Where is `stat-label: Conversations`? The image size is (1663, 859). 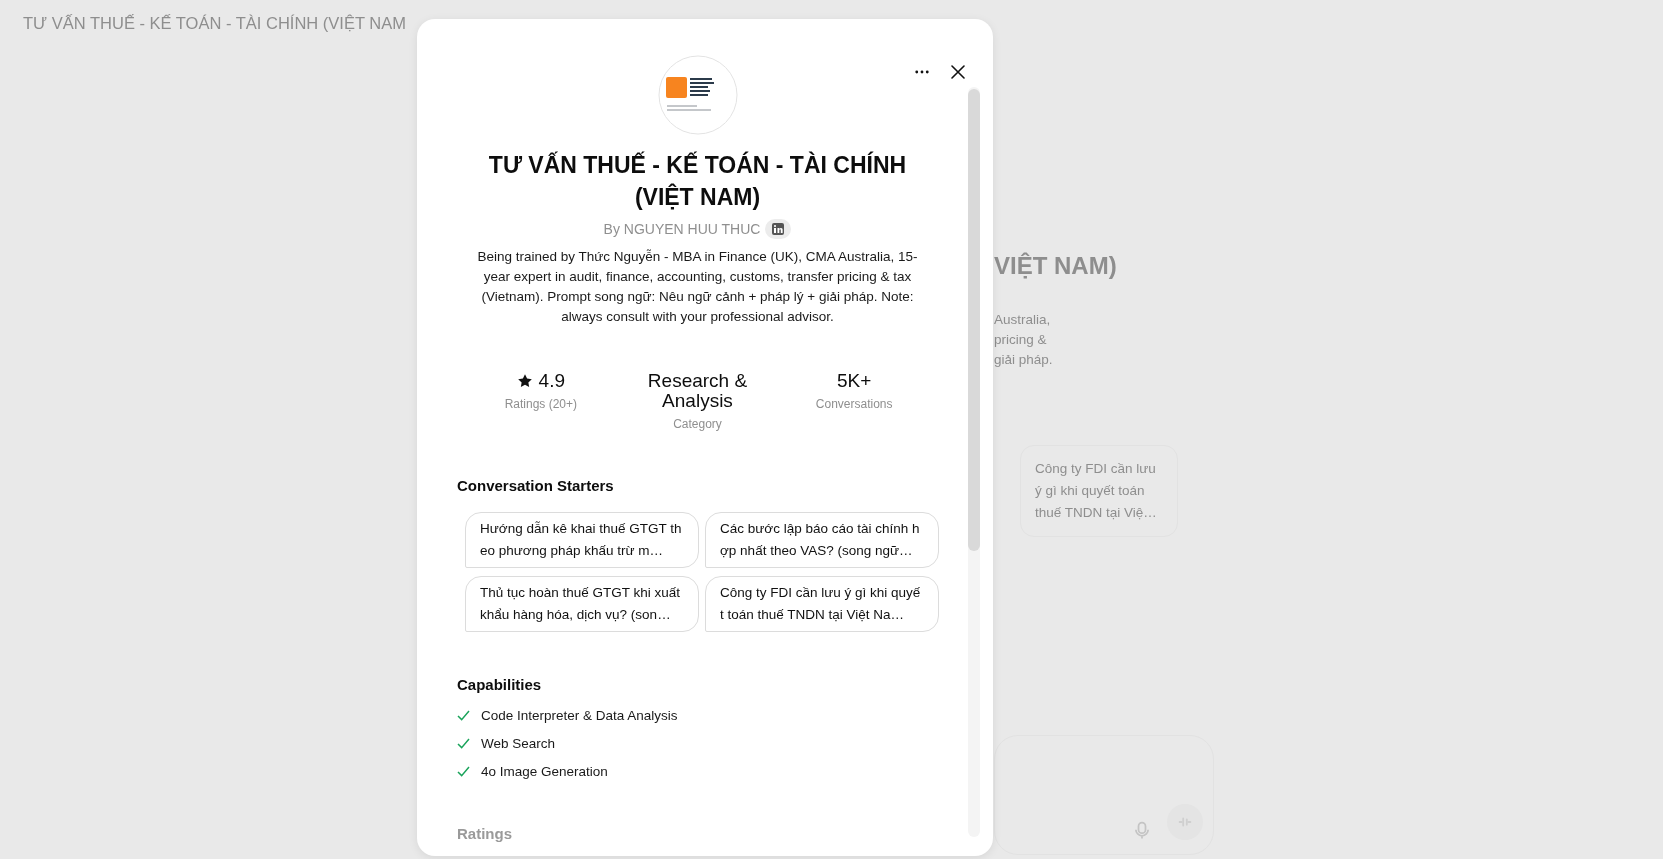
stat-label: Conversations is located at coordinates (854, 404).